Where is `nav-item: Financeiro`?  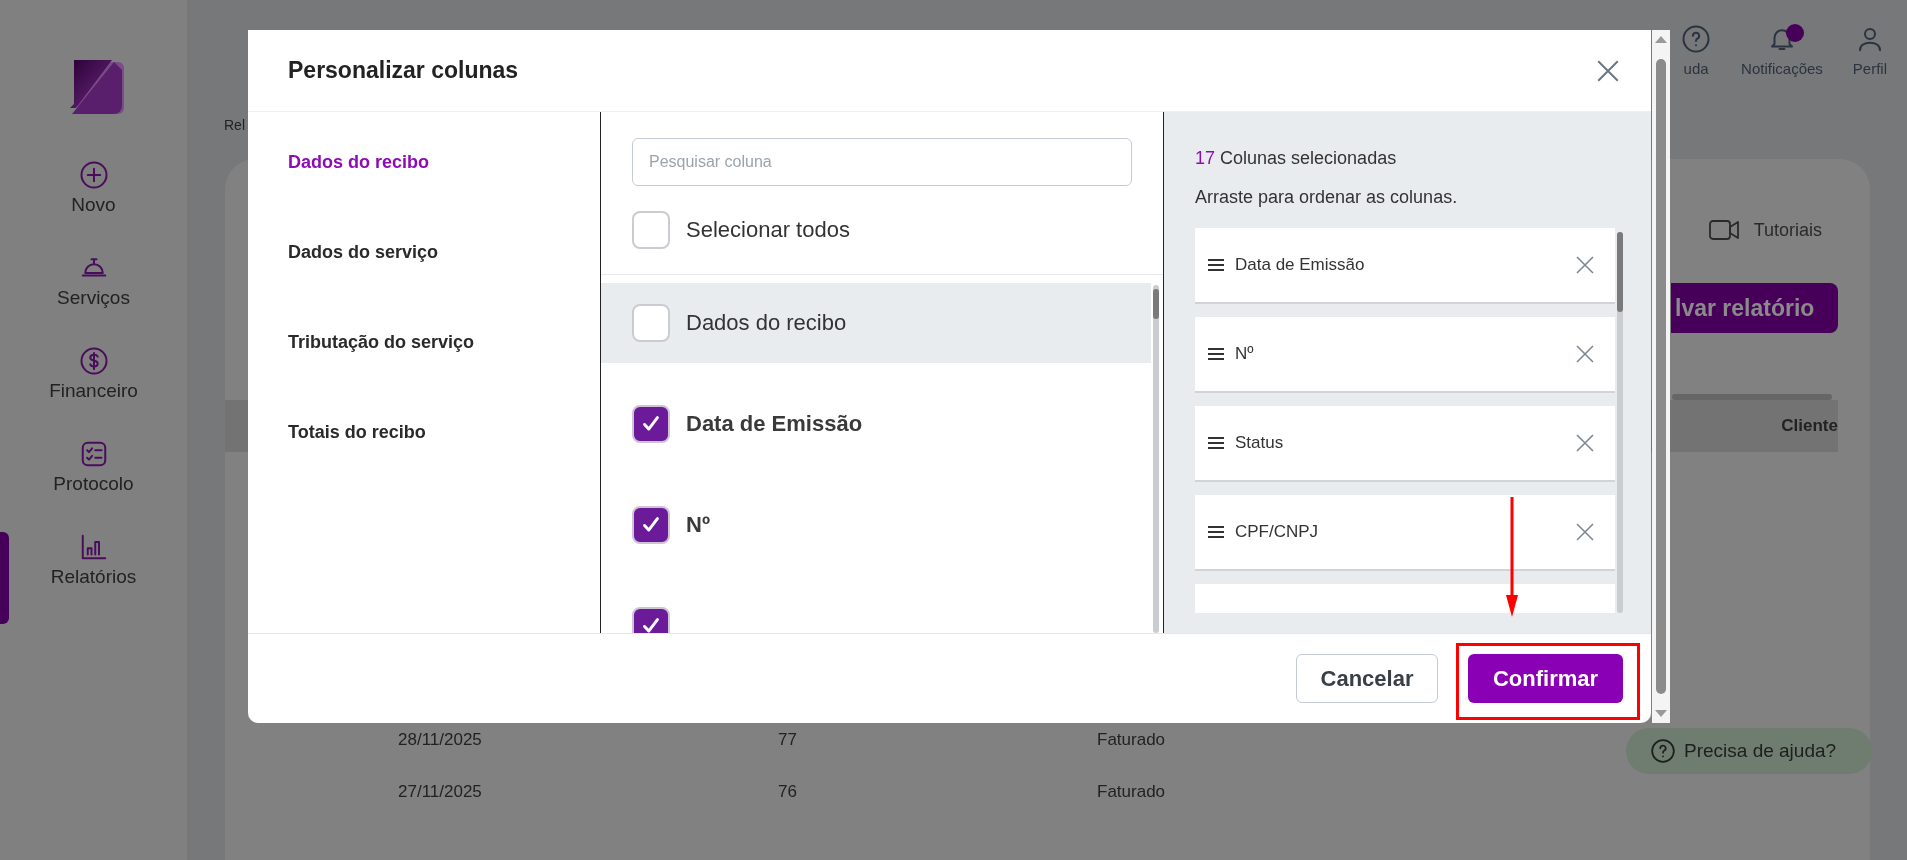 nav-item: Financeiro is located at coordinates (93, 392).